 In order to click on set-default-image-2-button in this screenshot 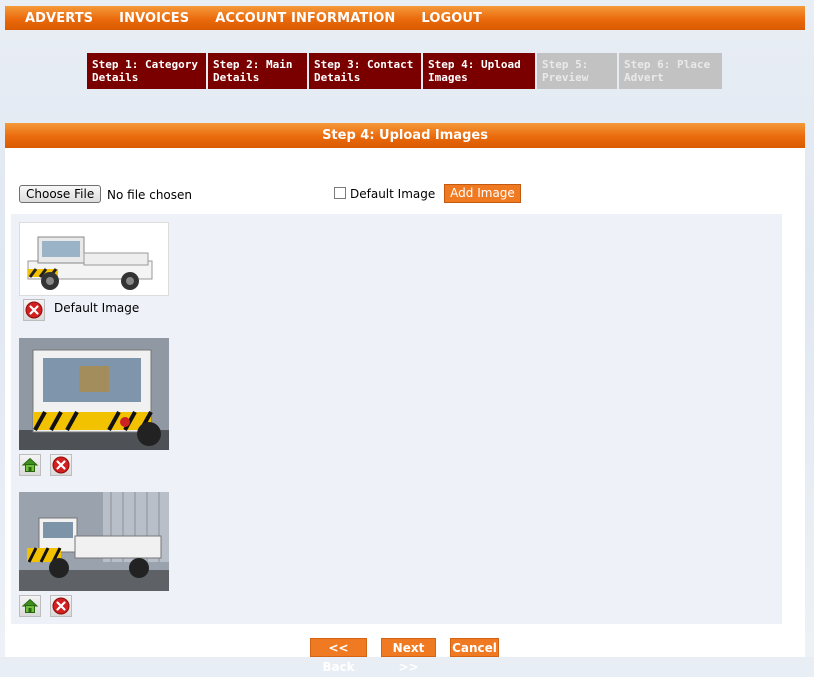, I will do `click(30, 465)`.